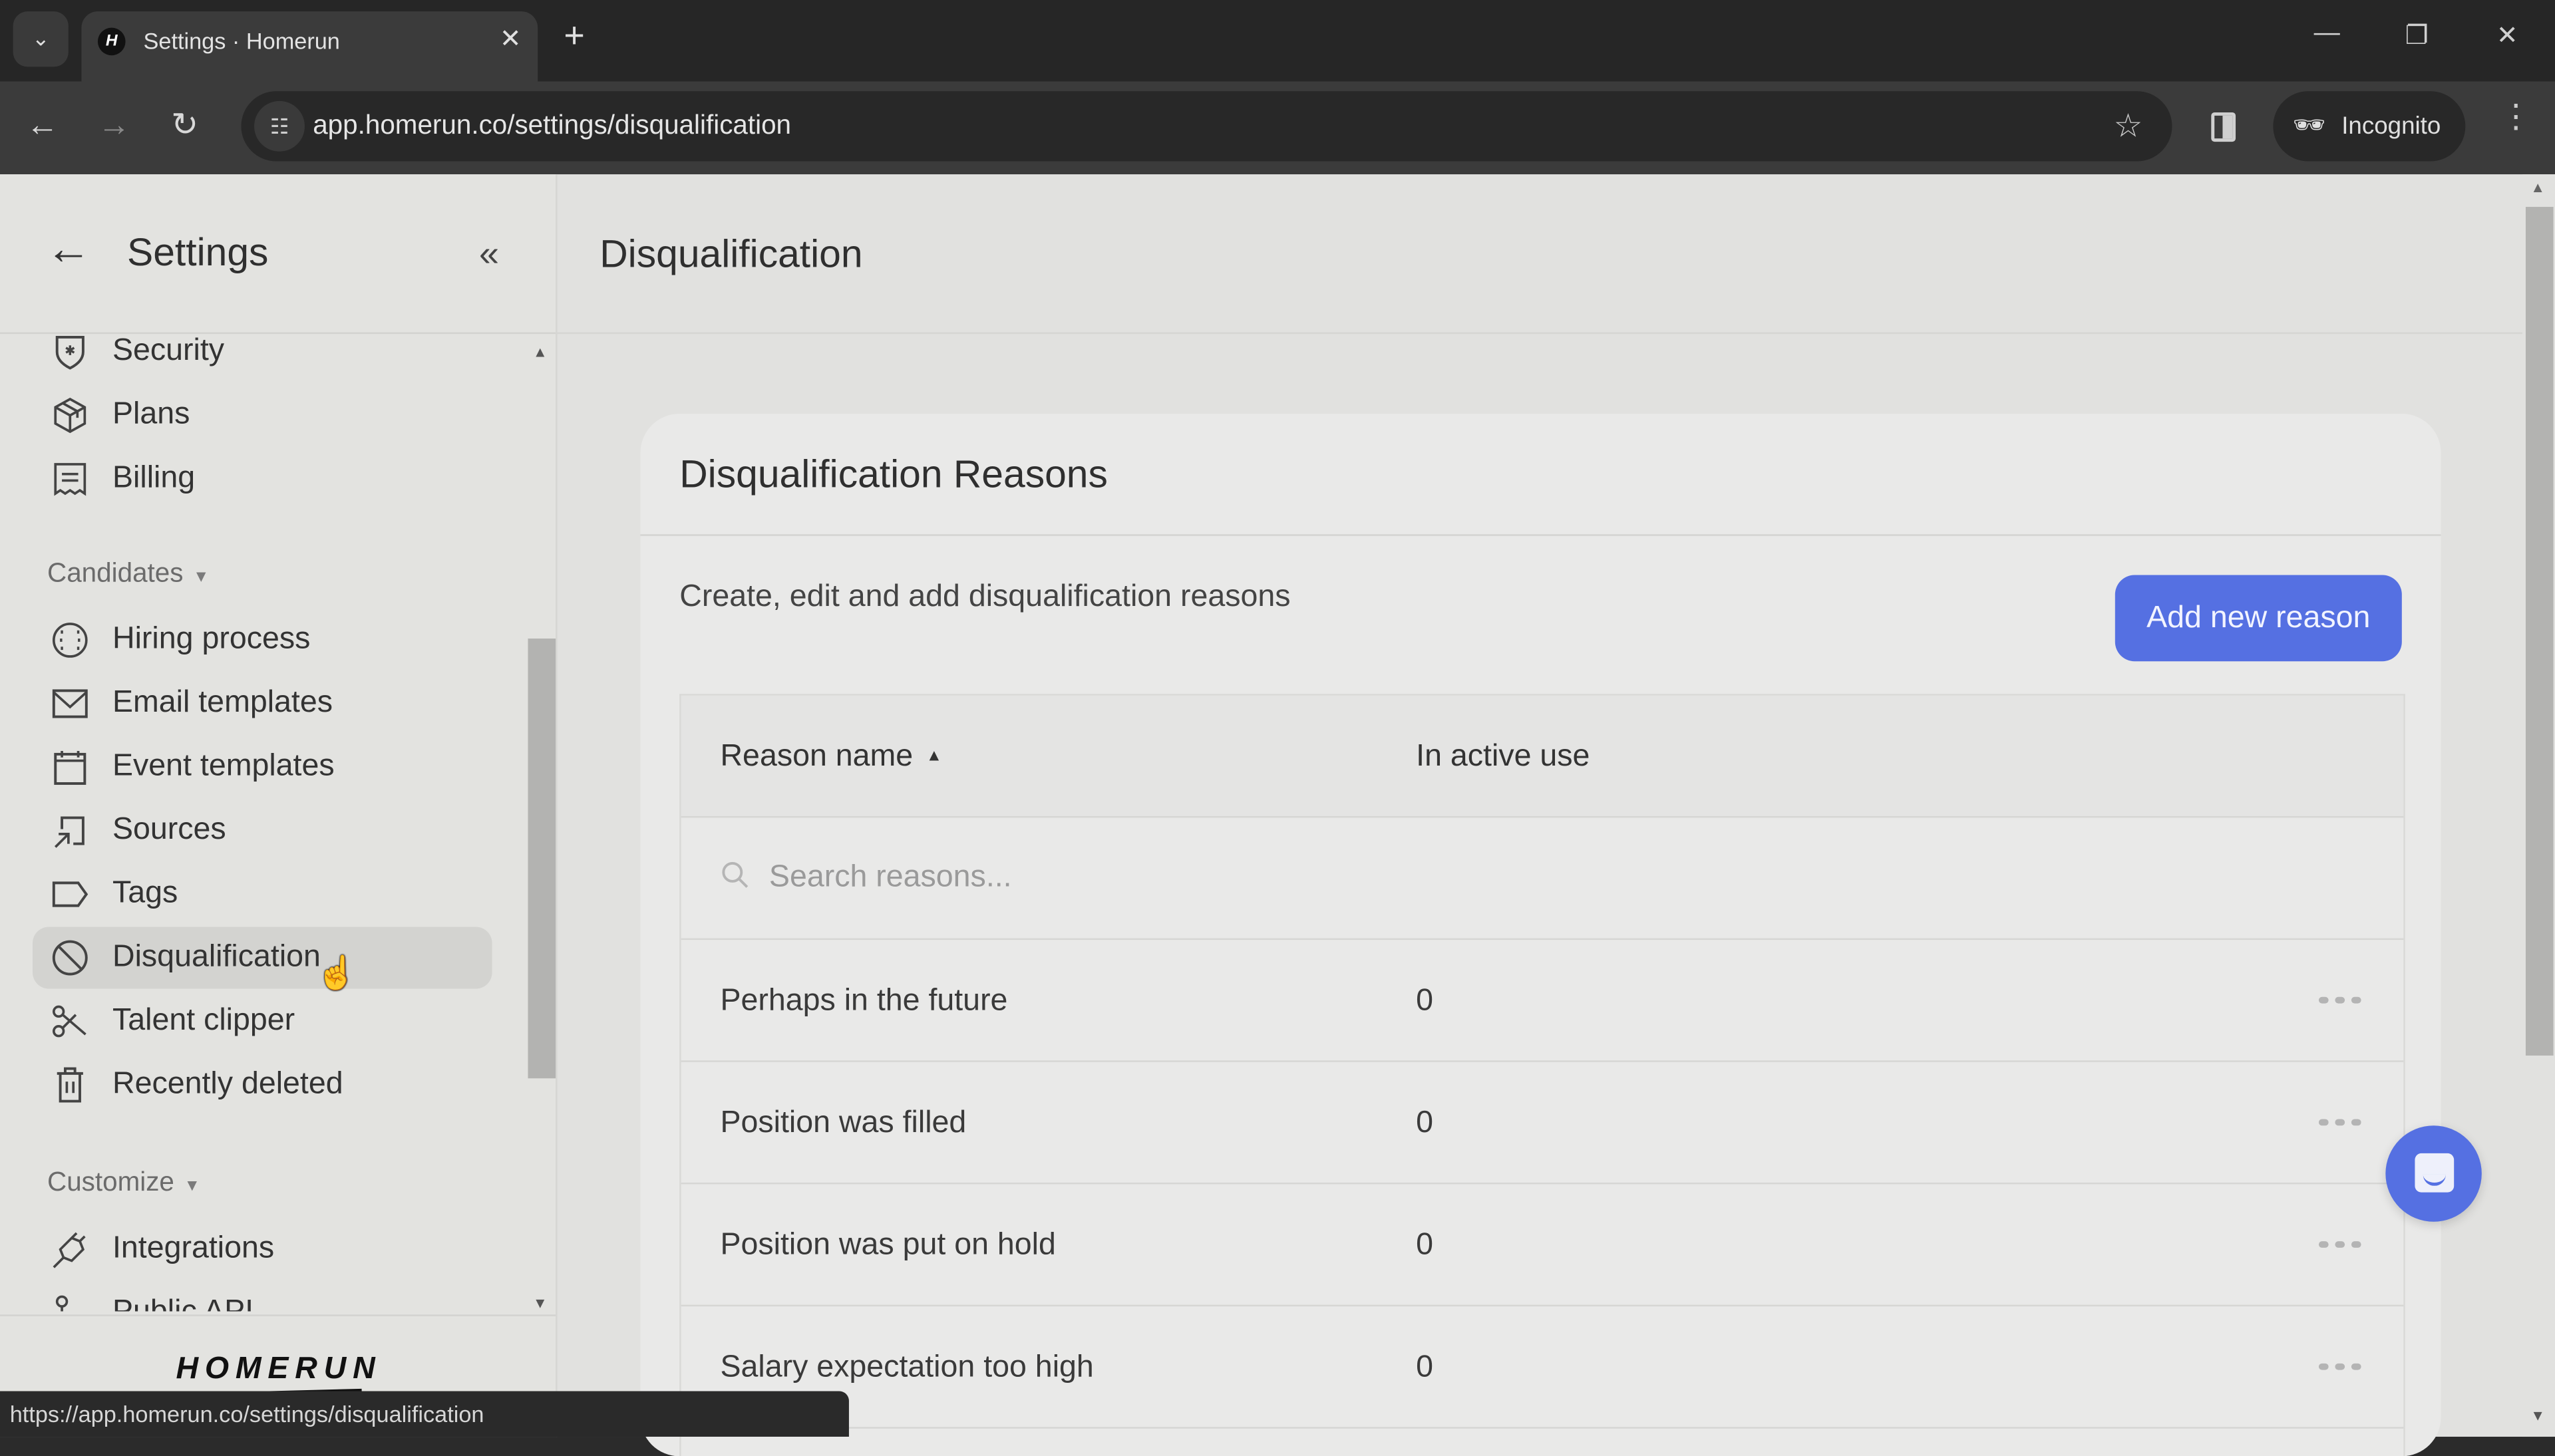  What do you see at coordinates (831, 758) in the screenshot?
I see `column-header-reason-name: Reason name ▲` at bounding box center [831, 758].